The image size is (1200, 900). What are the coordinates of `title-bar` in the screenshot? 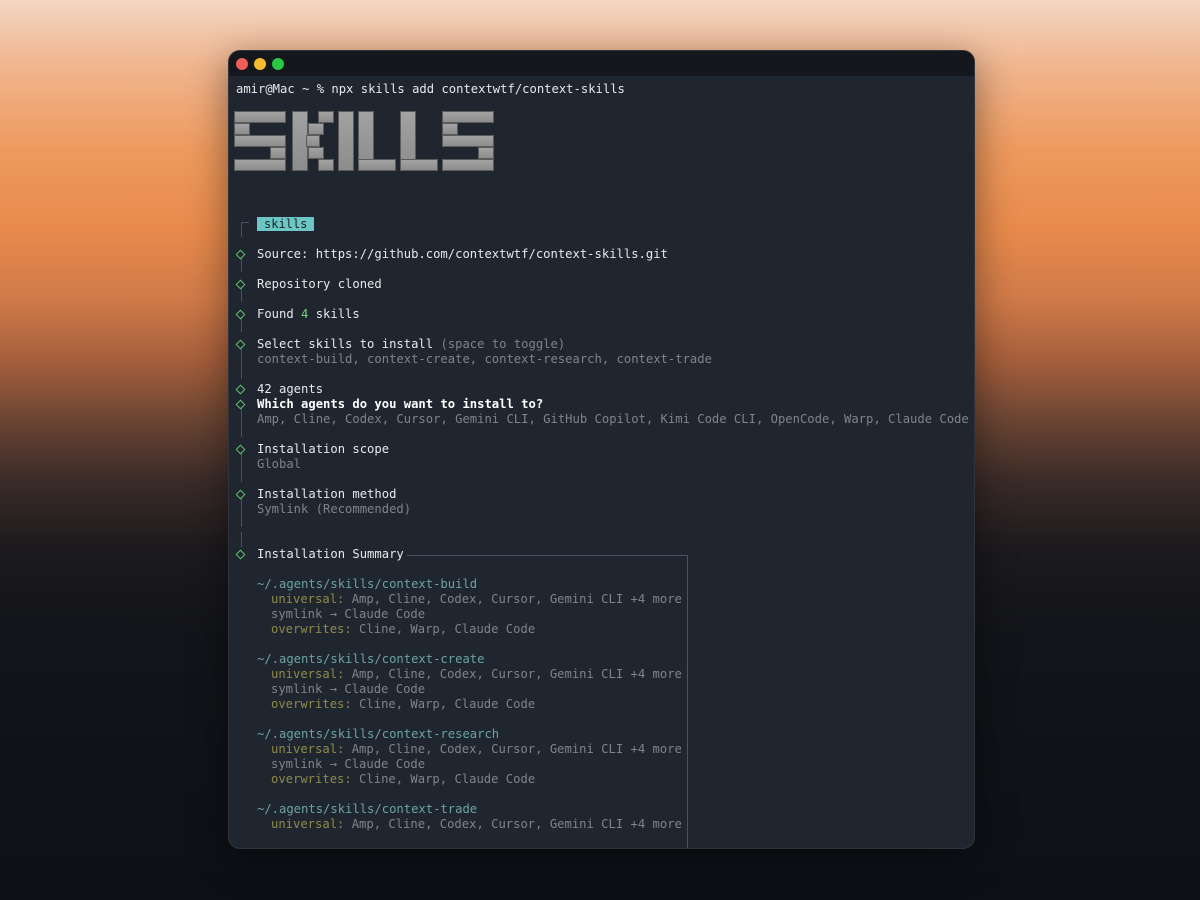 It's located at (601, 63).